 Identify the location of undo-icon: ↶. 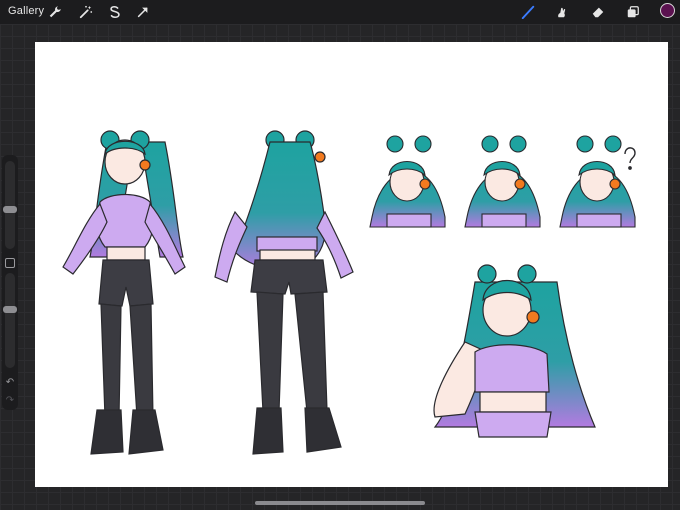
(10, 383).